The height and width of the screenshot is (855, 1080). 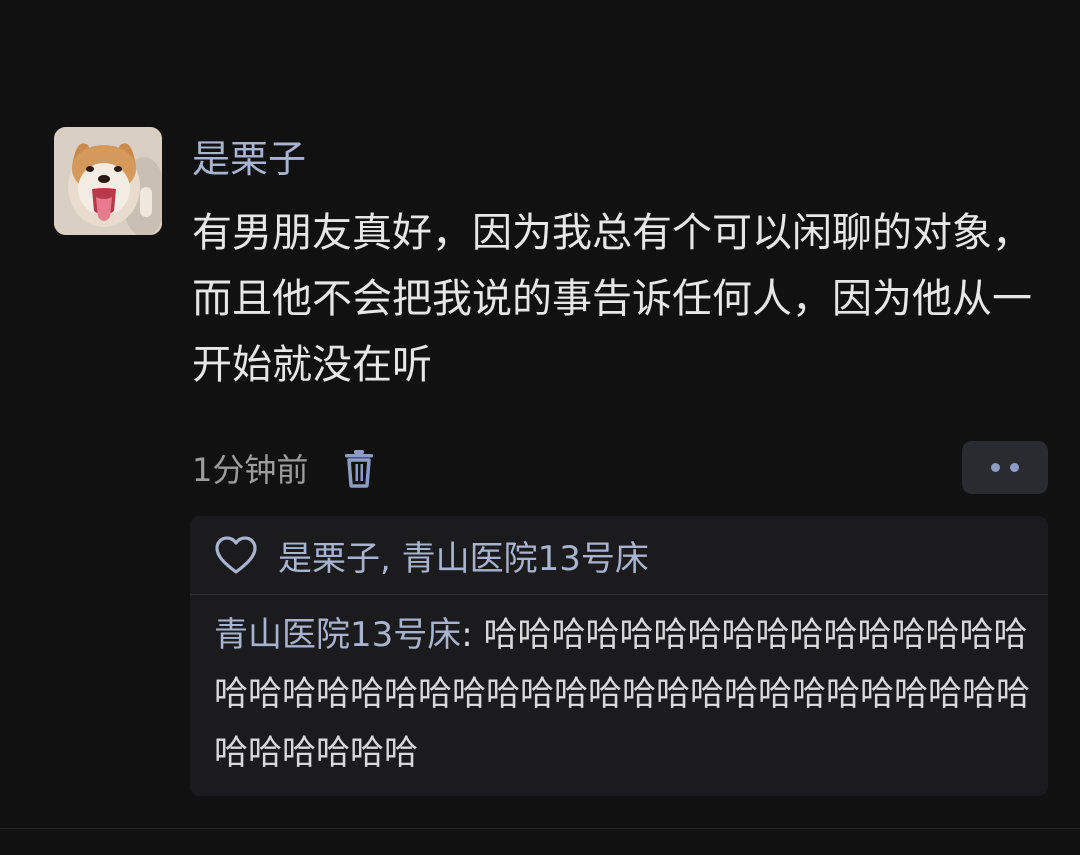 I want to click on avatar, so click(x=108, y=181).